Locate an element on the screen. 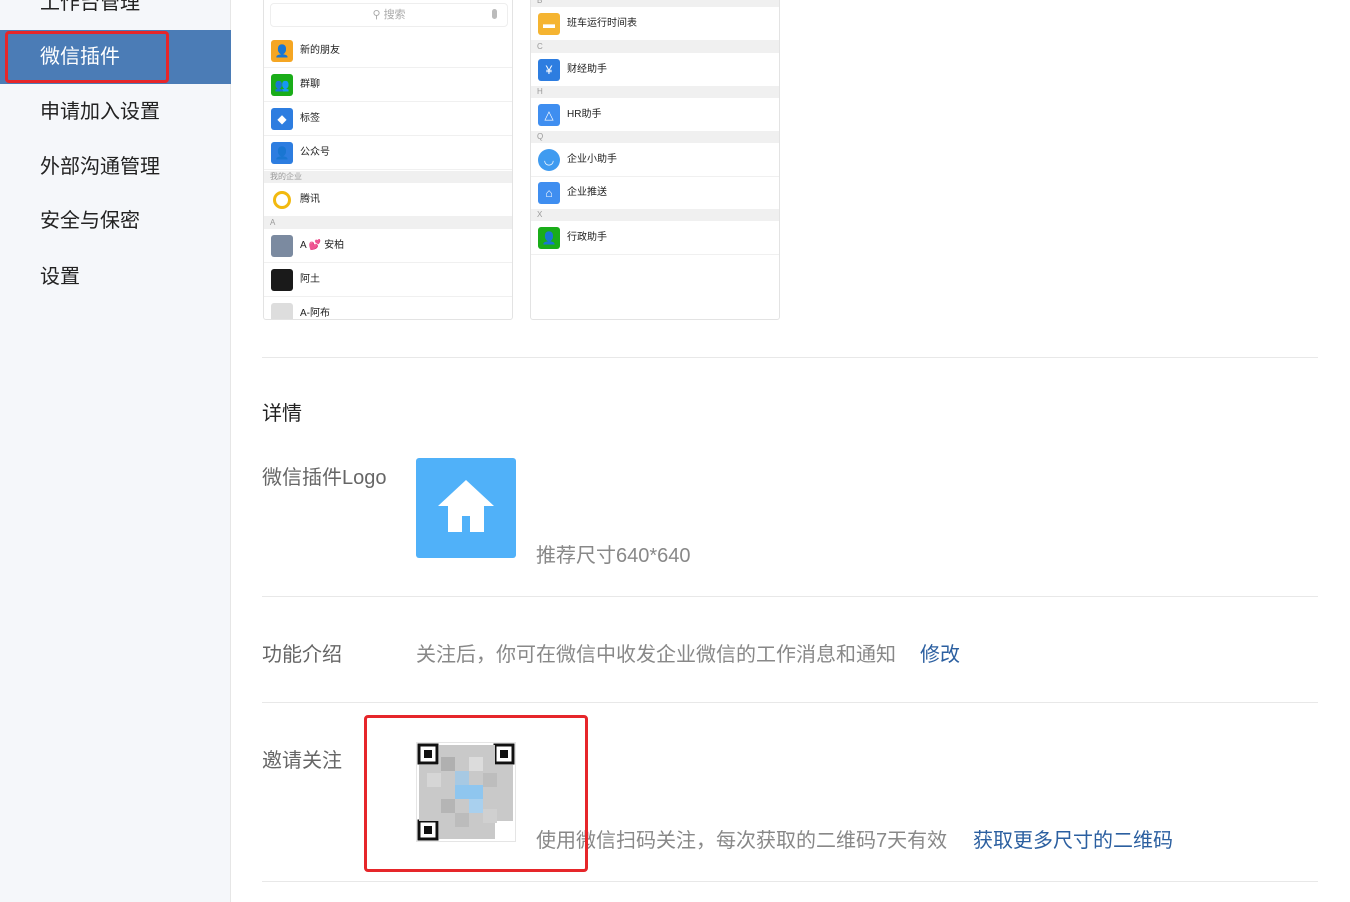 This screenshot has height=902, width=1350. list-item-label: 阿土 is located at coordinates (310, 279).